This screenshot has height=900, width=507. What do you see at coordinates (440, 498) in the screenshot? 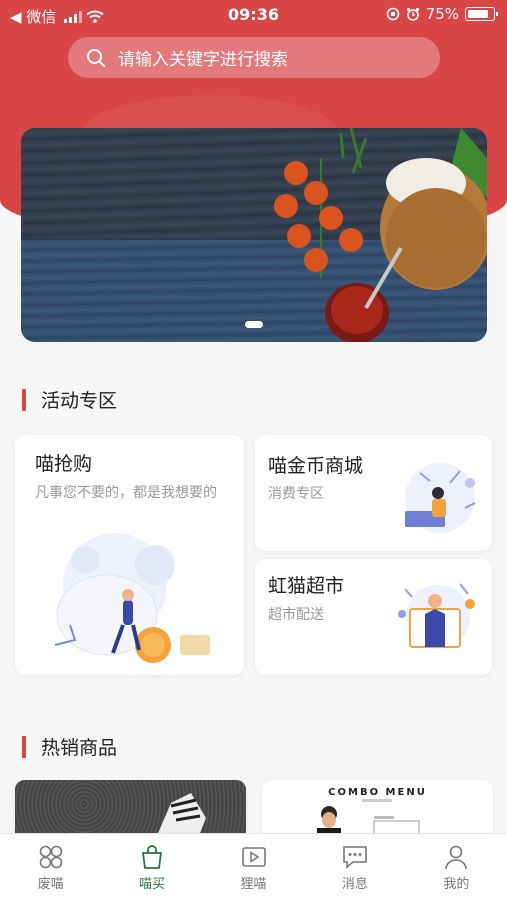
I see `online-shopping-illustration` at bounding box center [440, 498].